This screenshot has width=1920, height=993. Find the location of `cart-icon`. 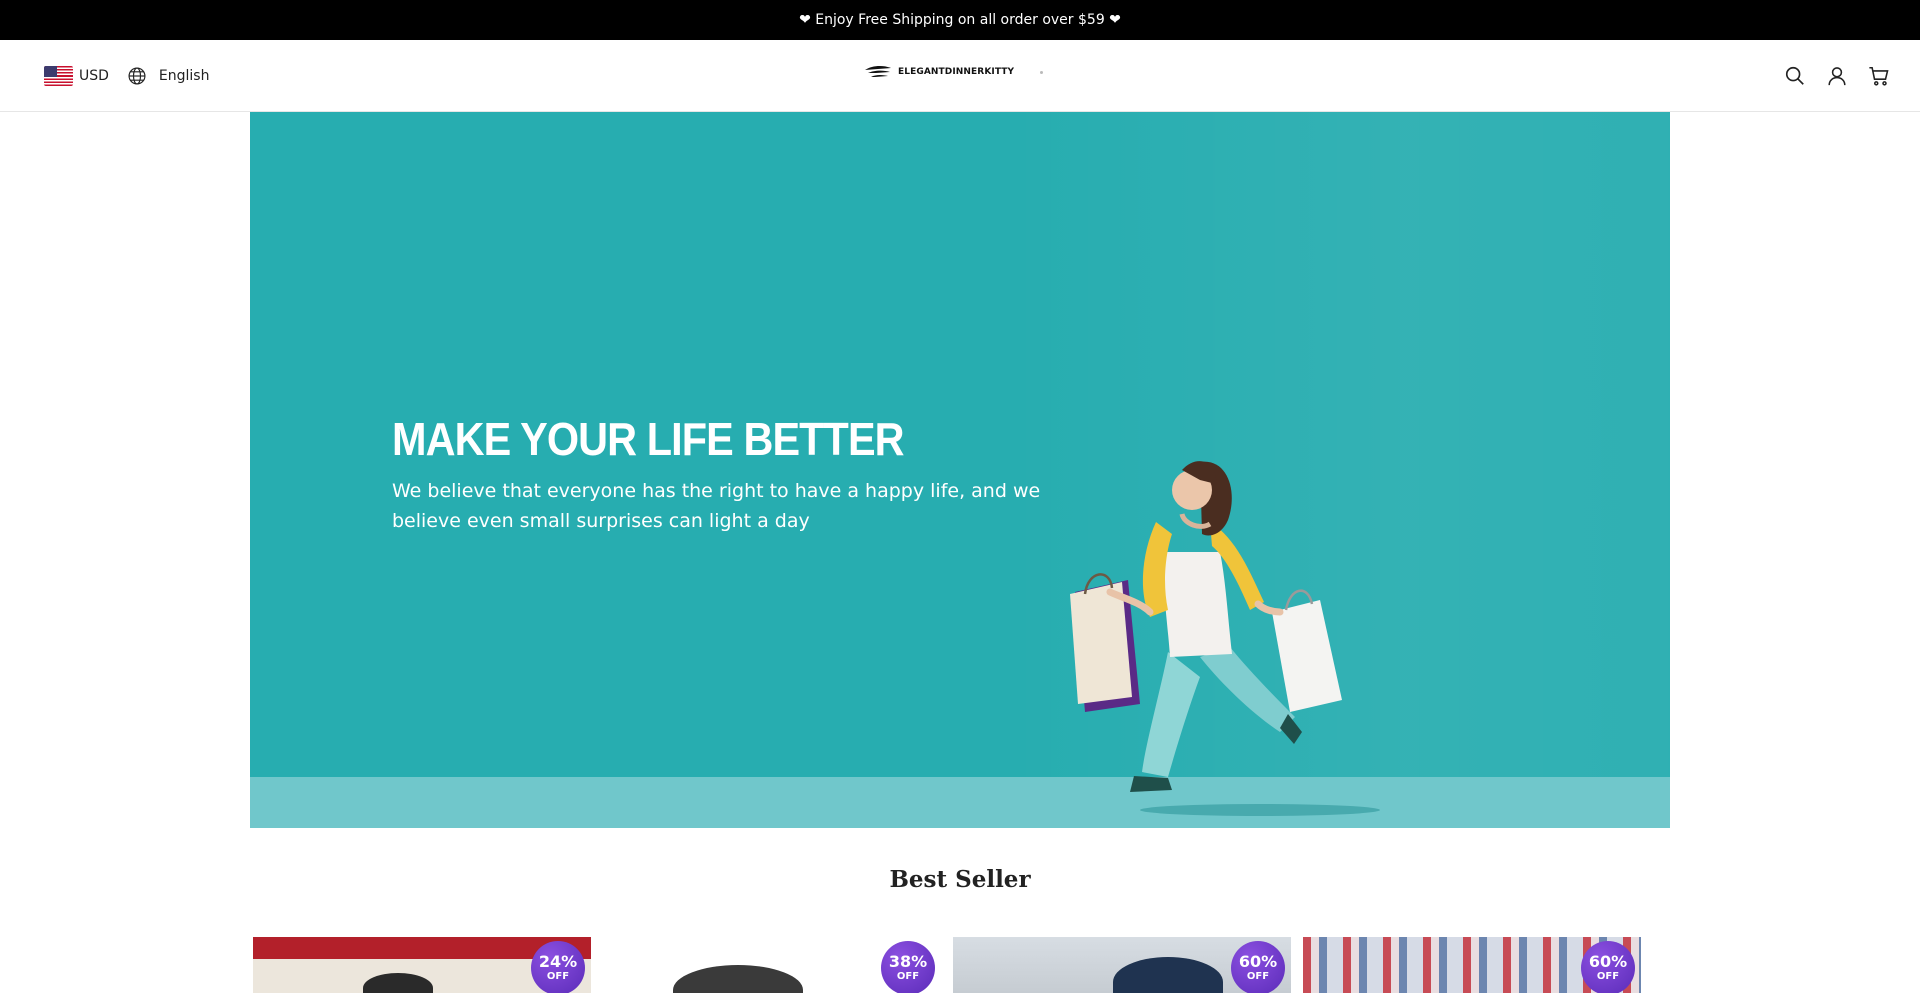

cart-icon is located at coordinates (1879, 76).